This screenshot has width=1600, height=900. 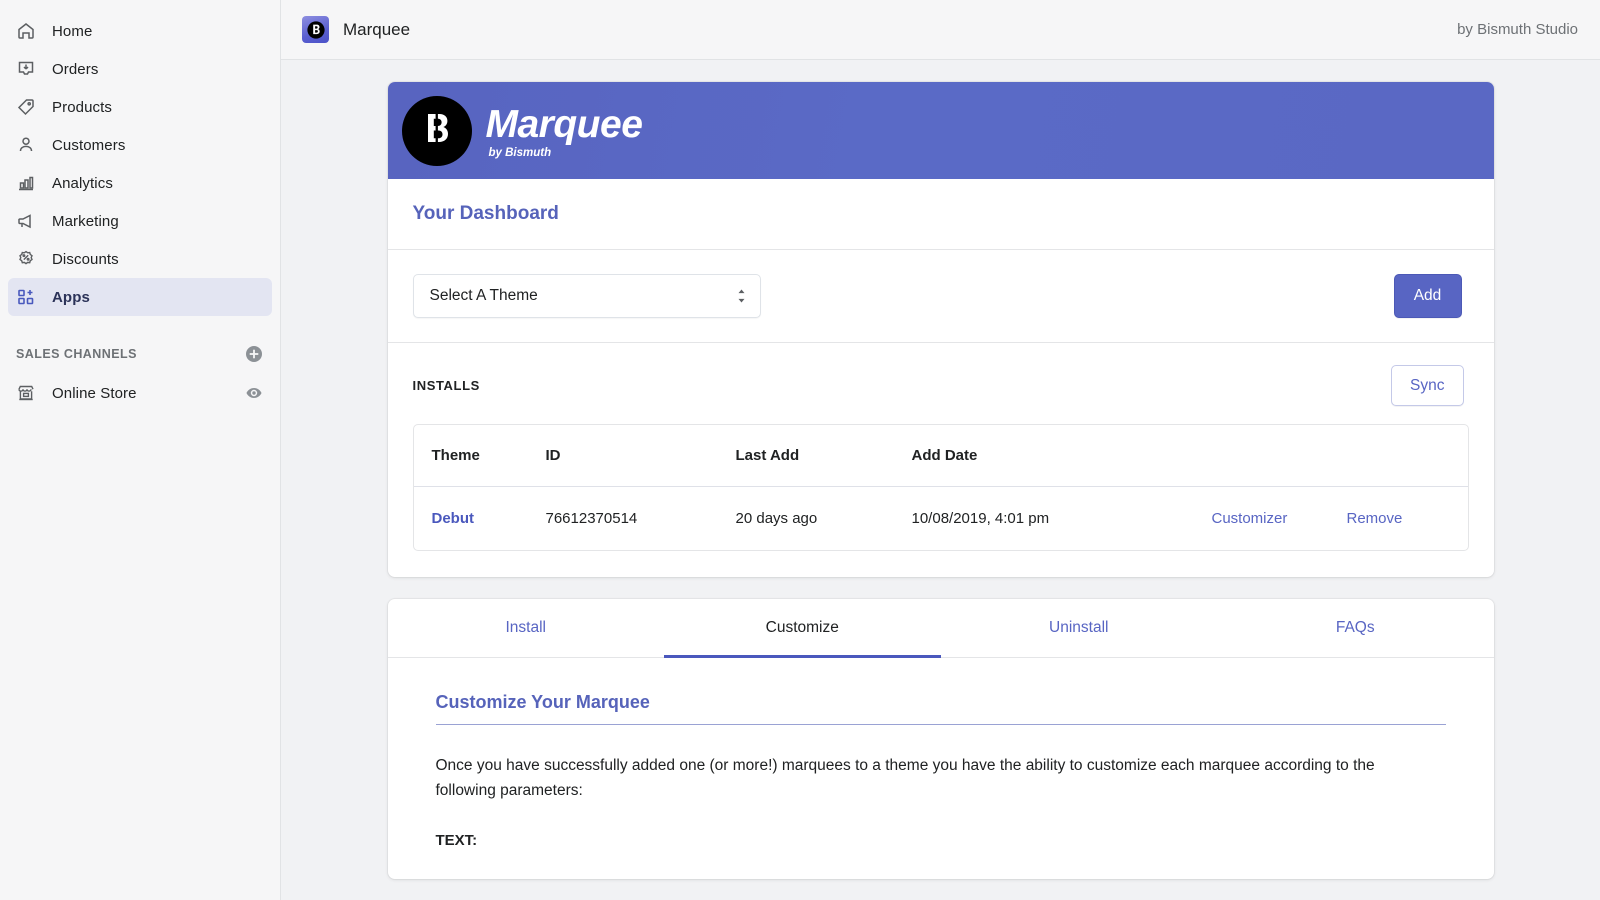 What do you see at coordinates (520, 153) in the screenshot?
I see `banner-subtitle: by Bismuth` at bounding box center [520, 153].